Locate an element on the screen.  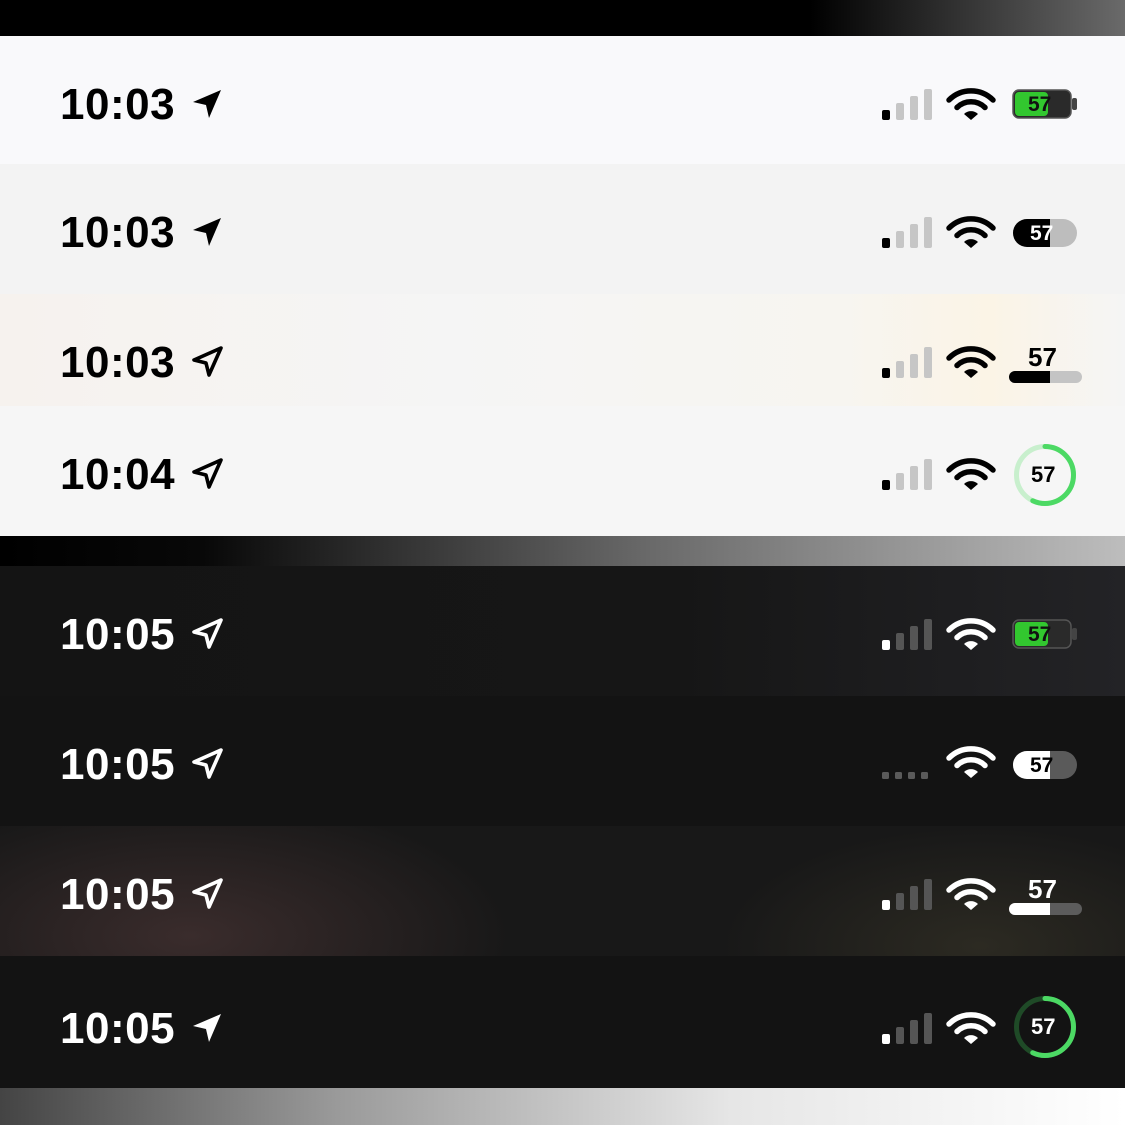
status-bar-light-2: 10:03 57 is located at coordinates (562, 229).